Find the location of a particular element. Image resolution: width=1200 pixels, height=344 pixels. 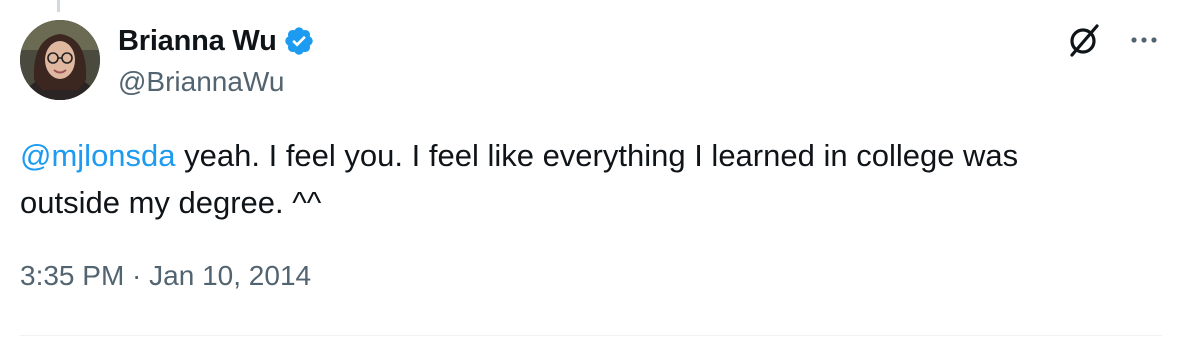

grok-icon is located at coordinates (1084, 40).